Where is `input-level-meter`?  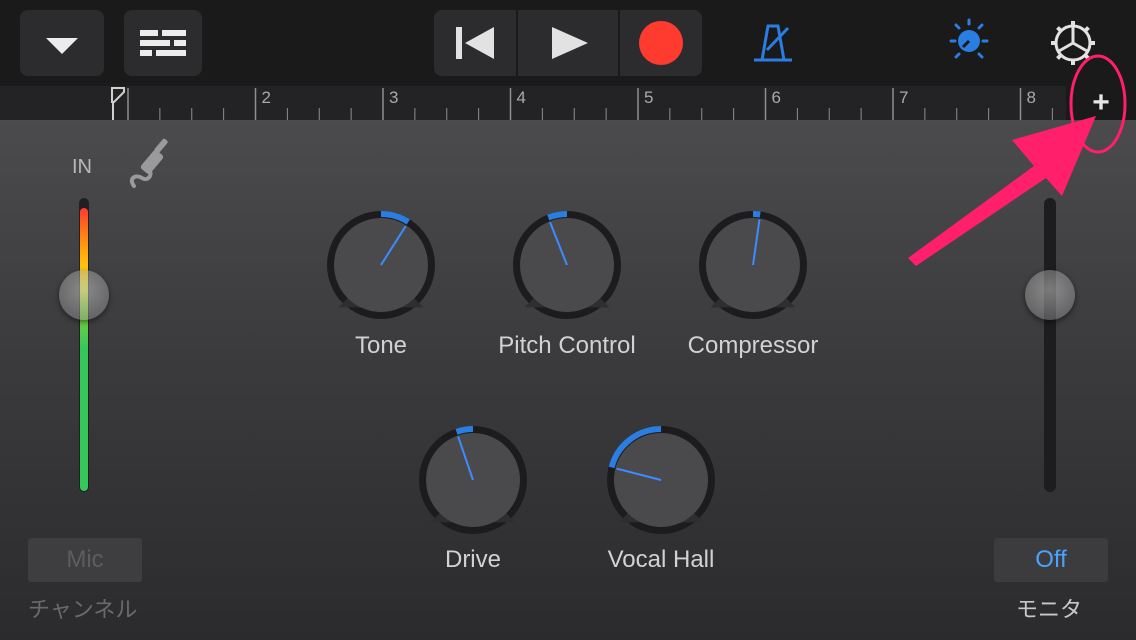
input-level-meter is located at coordinates (84, 345).